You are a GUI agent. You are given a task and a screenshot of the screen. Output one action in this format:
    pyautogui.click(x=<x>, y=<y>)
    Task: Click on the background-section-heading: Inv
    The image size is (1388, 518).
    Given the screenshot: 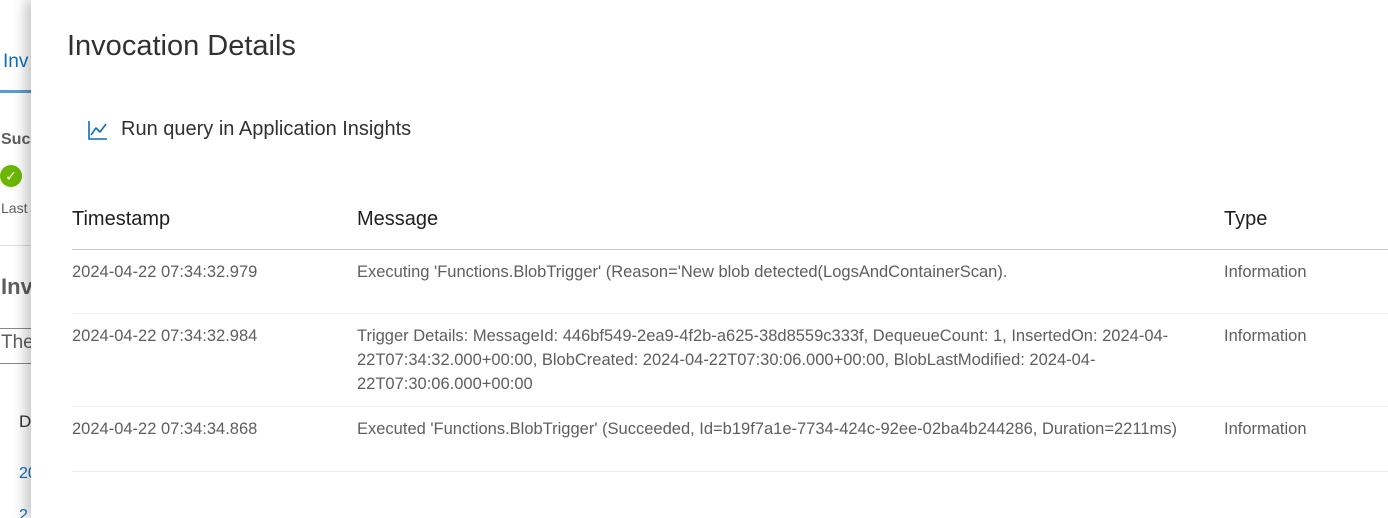 What is the action you would take?
    pyautogui.click(x=17, y=286)
    